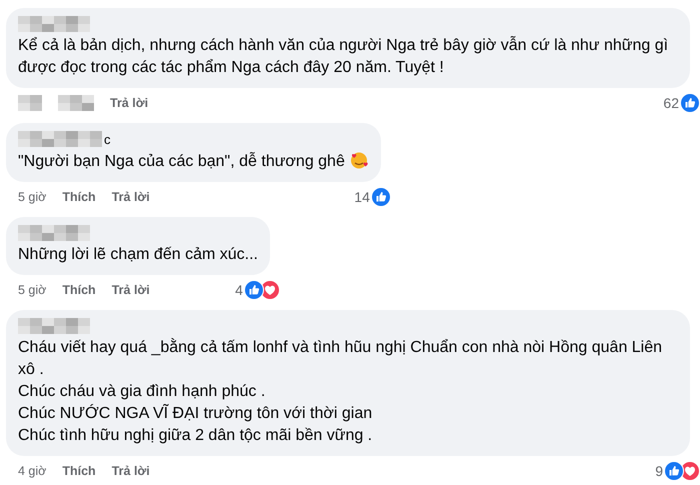 The height and width of the screenshot is (485, 700). Describe the element at coordinates (32, 471) in the screenshot. I see `comment-time: 4 giờ` at that location.